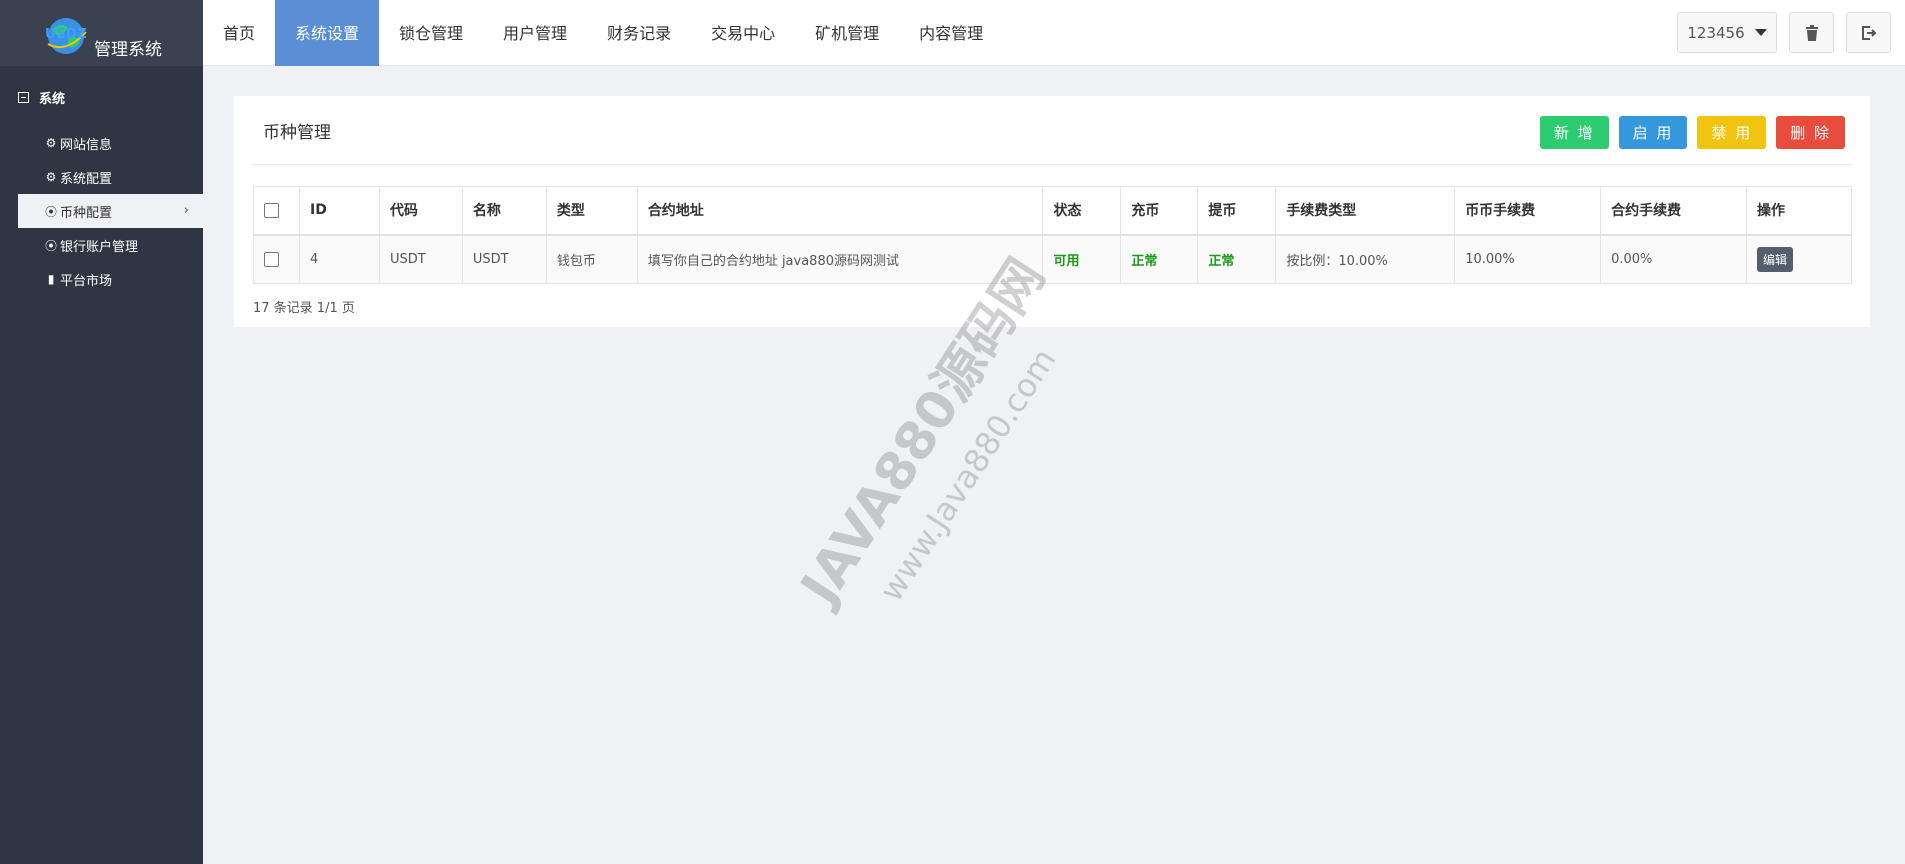  What do you see at coordinates (186, 210) in the screenshot?
I see `chevron-right-icon: ›` at bounding box center [186, 210].